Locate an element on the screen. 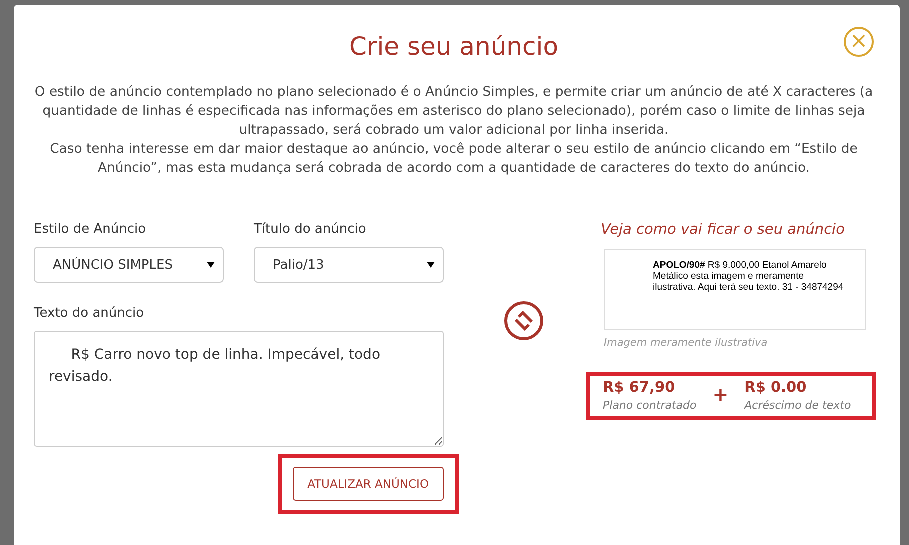 The height and width of the screenshot is (545, 909). price-amount: R$ 0.00 is located at coordinates (776, 388).